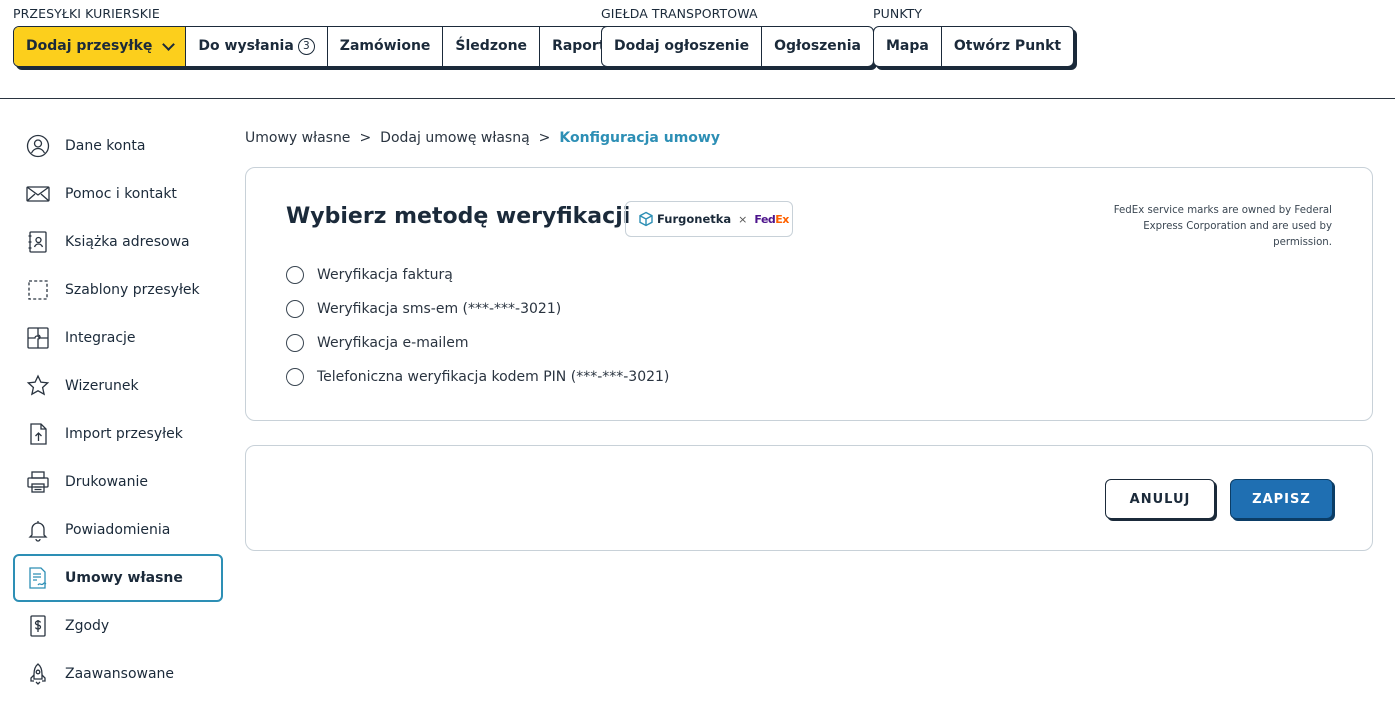 The height and width of the screenshot is (728, 1395). Describe the element at coordinates (121, 194) in the screenshot. I see `sidebar-item-label: Pomoc i kontakt` at that location.